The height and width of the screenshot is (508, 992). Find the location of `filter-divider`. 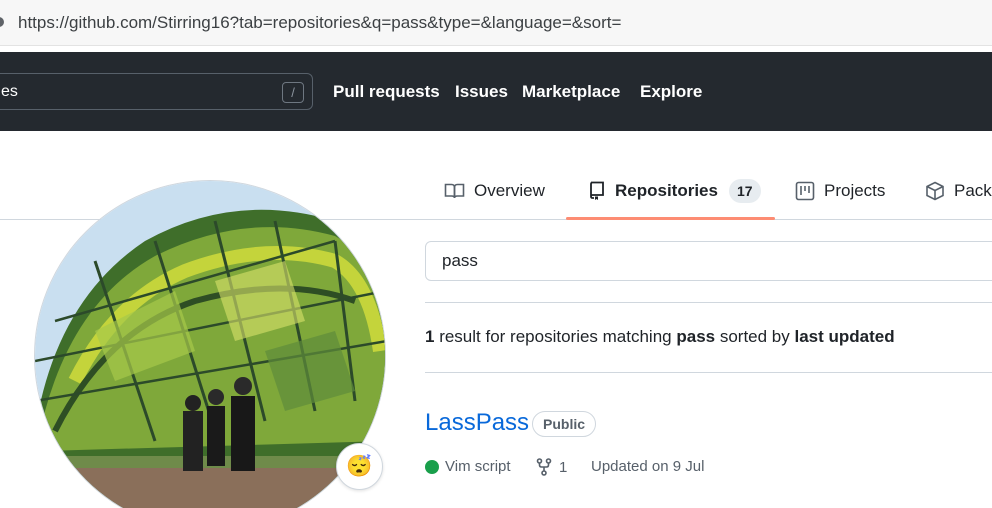

filter-divider is located at coordinates (708, 302).